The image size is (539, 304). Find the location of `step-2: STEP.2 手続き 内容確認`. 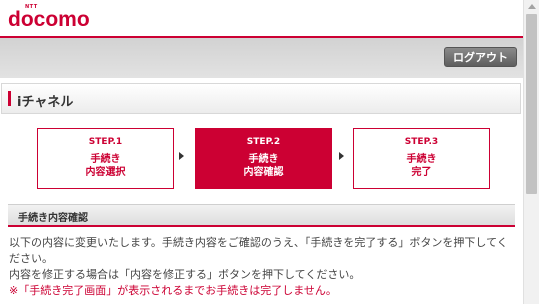

step-2: STEP.2 手続き 内容確認 is located at coordinates (263, 158).